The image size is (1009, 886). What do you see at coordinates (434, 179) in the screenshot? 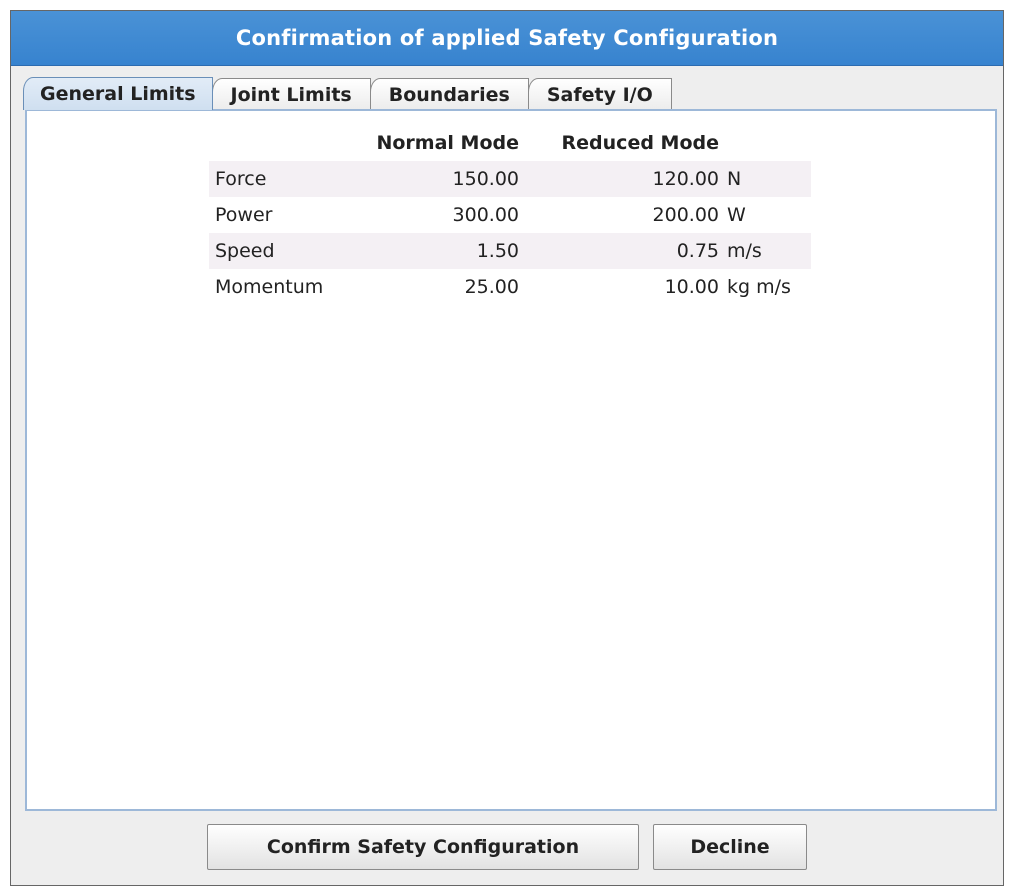
I see `normal-mode-value: 150.00` at bounding box center [434, 179].